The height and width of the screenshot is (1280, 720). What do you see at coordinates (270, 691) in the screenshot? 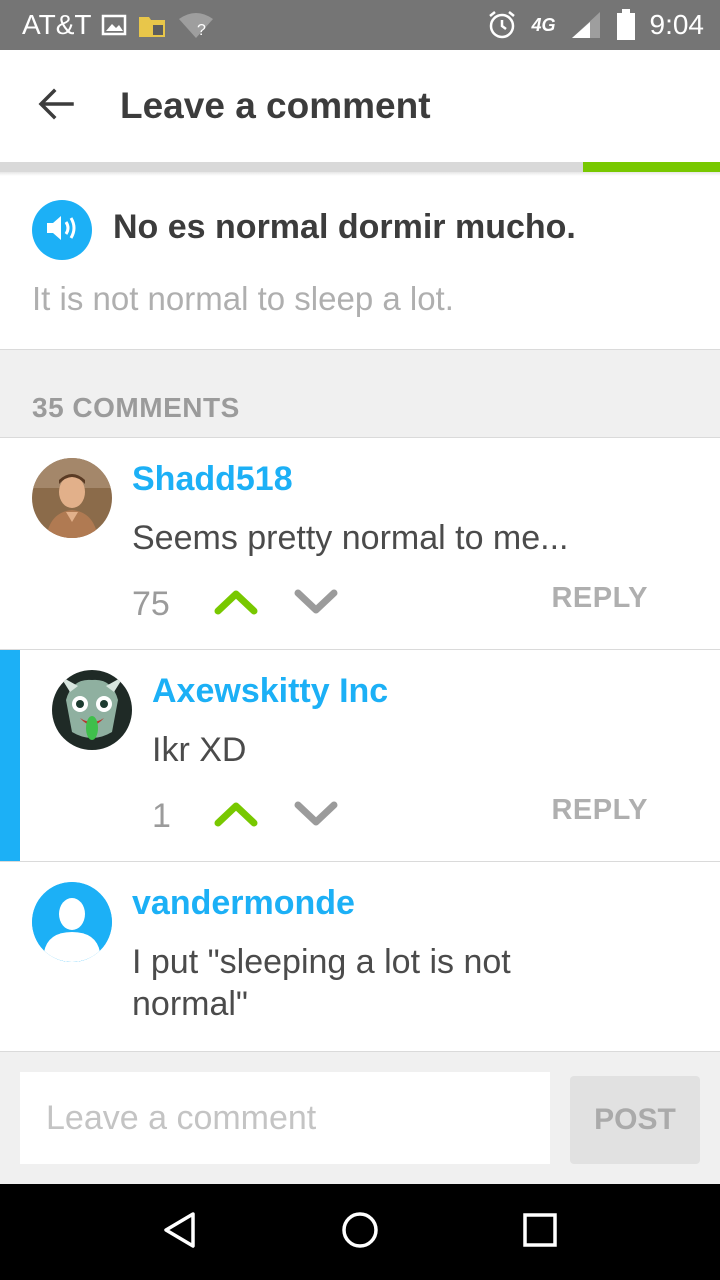
I see `comment-username: Axewskitty Inc` at bounding box center [270, 691].